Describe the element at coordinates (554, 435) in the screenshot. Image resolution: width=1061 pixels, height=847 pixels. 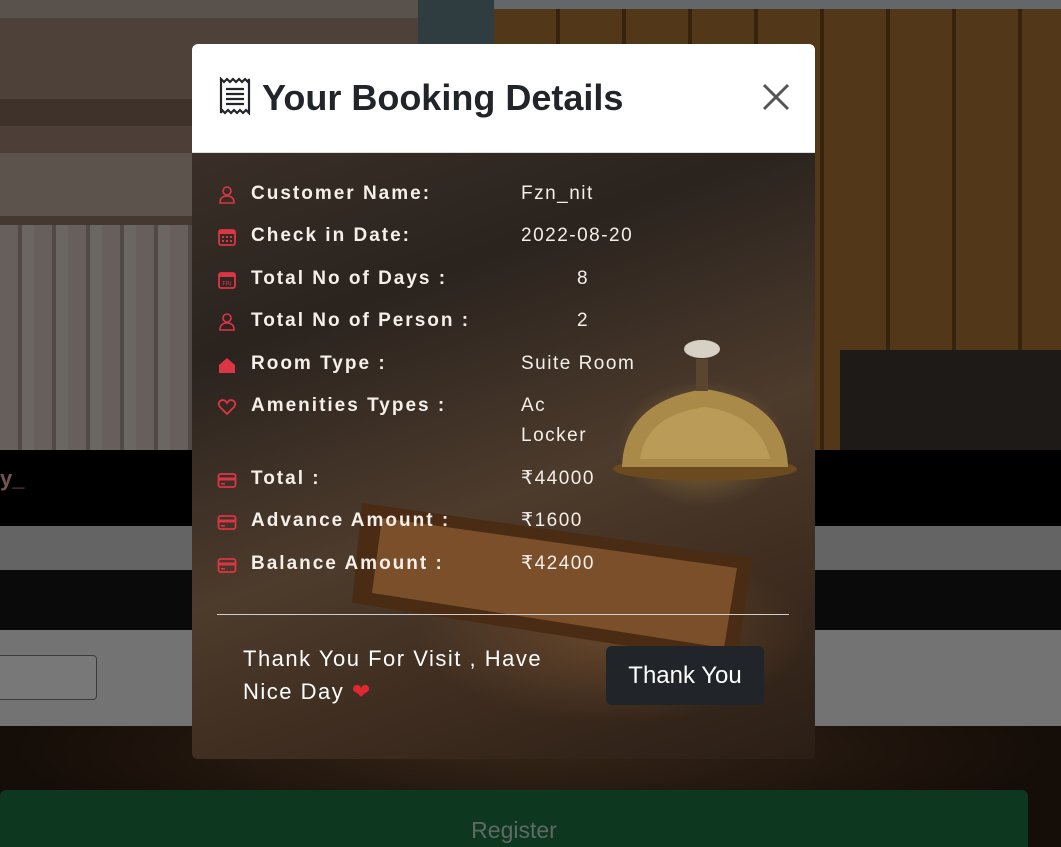
I see `detail-value-text: Locker` at that location.